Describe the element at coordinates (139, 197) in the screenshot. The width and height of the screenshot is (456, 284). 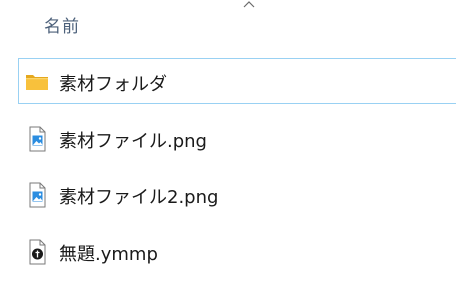
I see `file-name: 素材ファイル2.png` at that location.